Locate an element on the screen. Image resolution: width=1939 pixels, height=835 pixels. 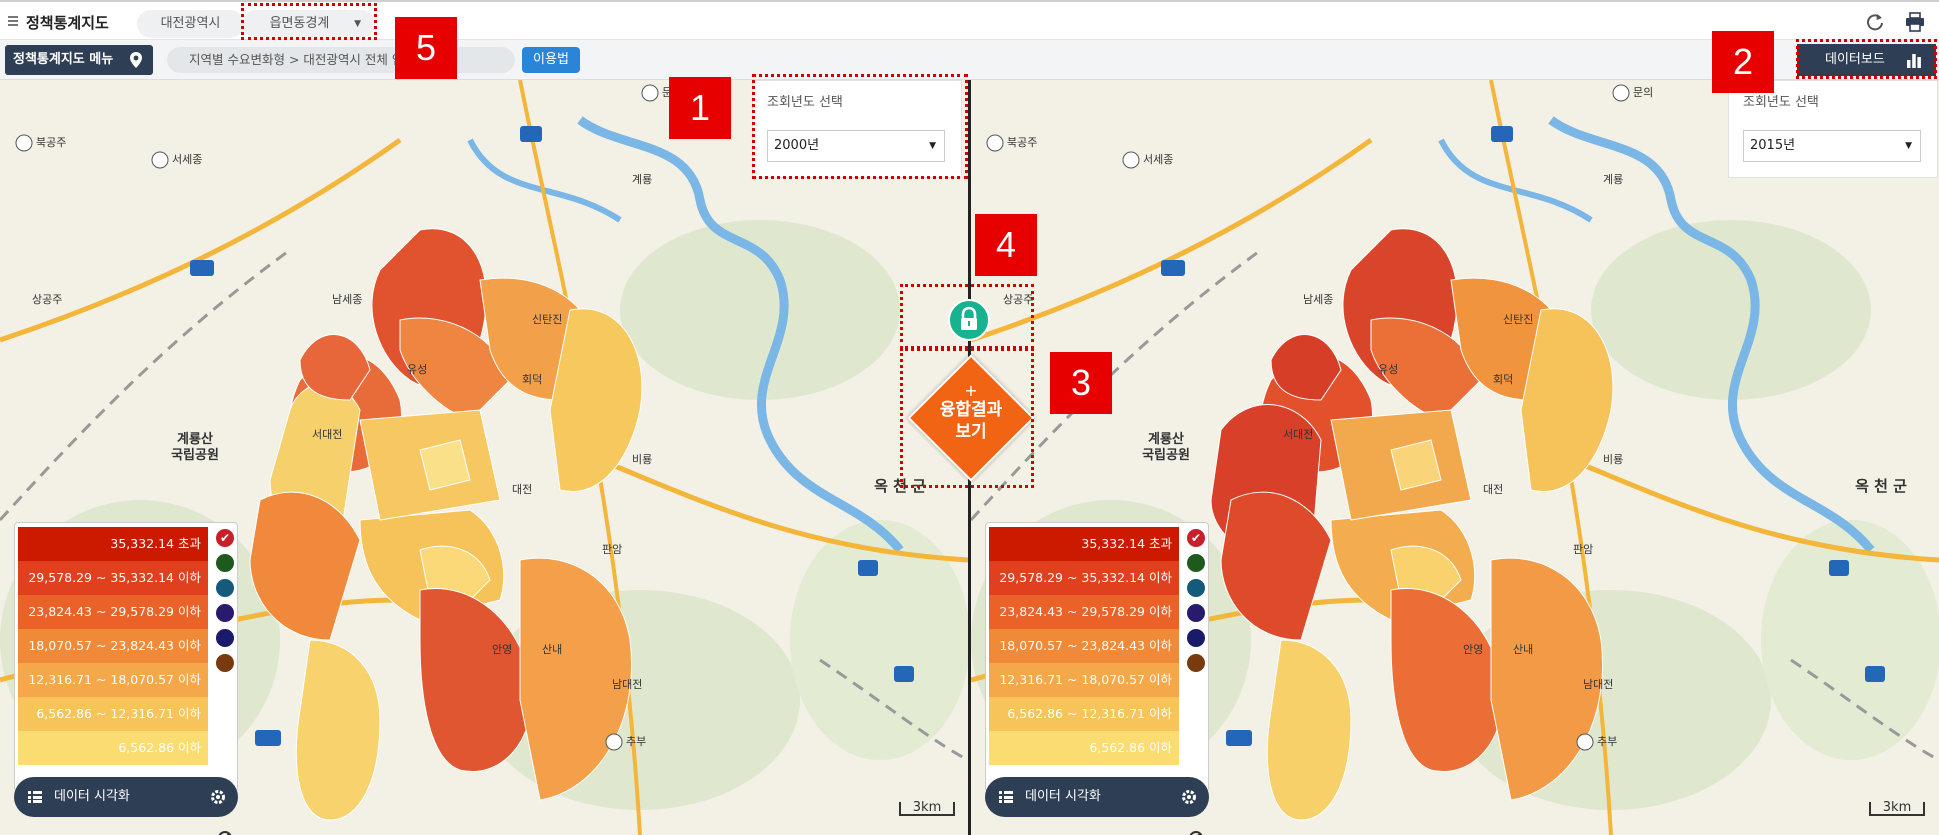
app-title: 정책통계지도 is located at coordinates (67, 23).